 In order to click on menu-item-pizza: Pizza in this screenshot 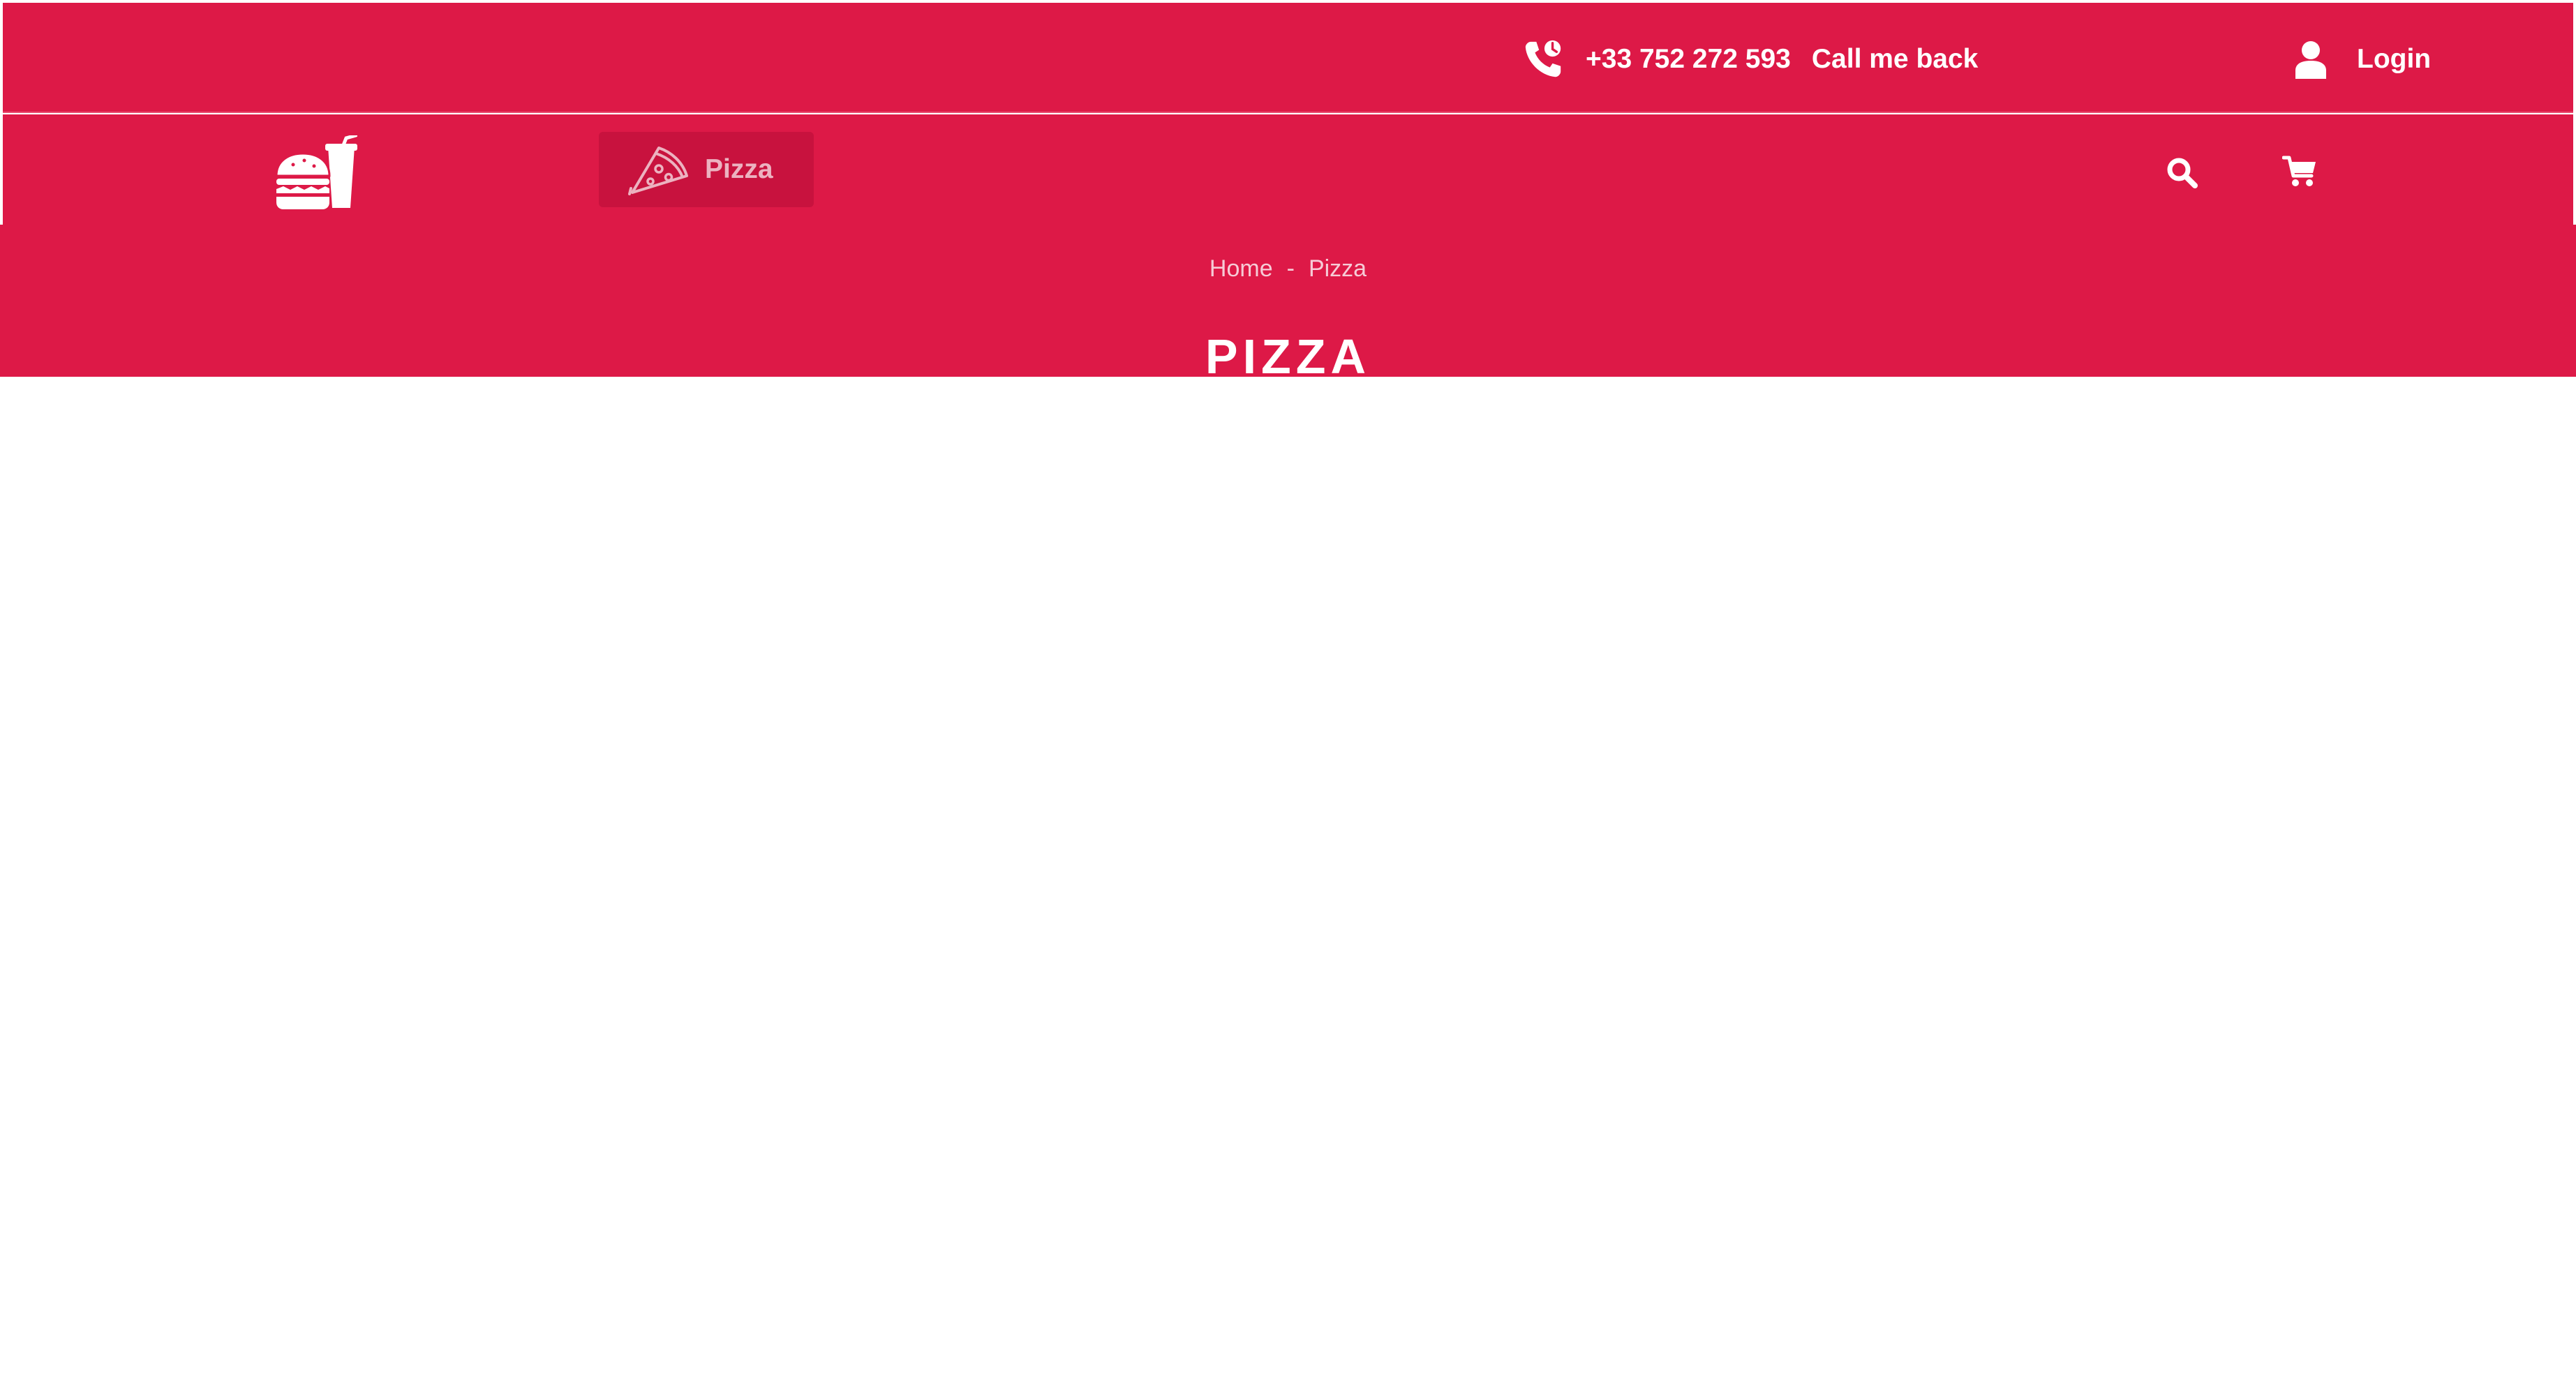, I will do `click(706, 169)`.